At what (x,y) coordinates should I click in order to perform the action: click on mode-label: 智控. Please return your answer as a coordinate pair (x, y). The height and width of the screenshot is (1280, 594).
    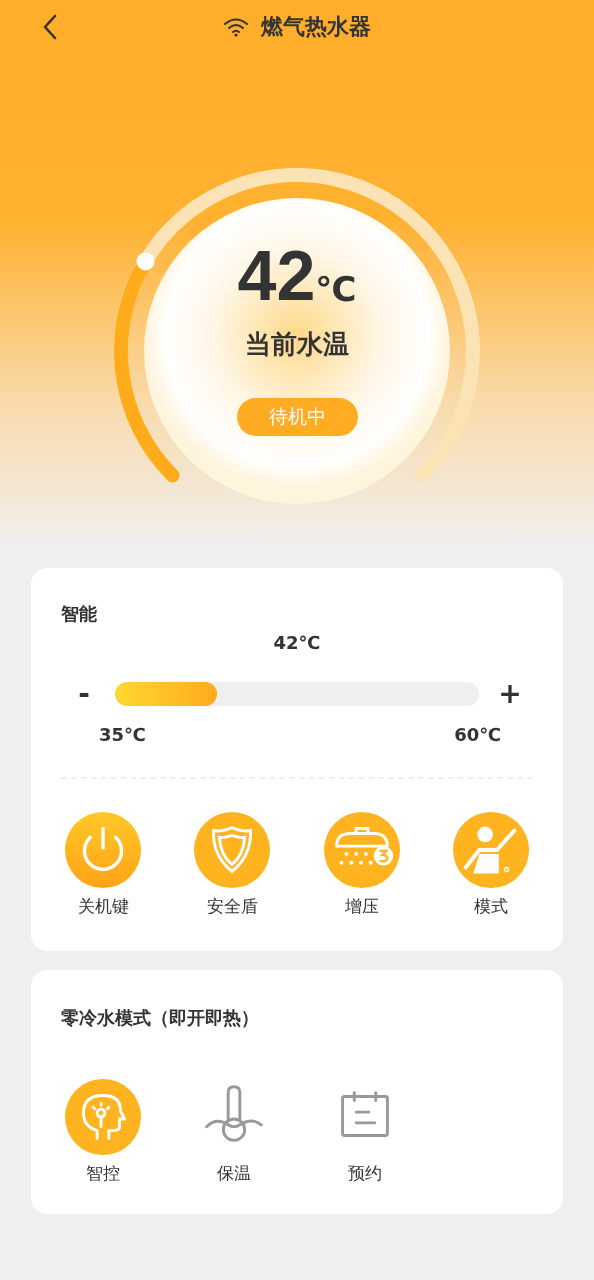
    Looking at the image, I should click on (103, 1173).